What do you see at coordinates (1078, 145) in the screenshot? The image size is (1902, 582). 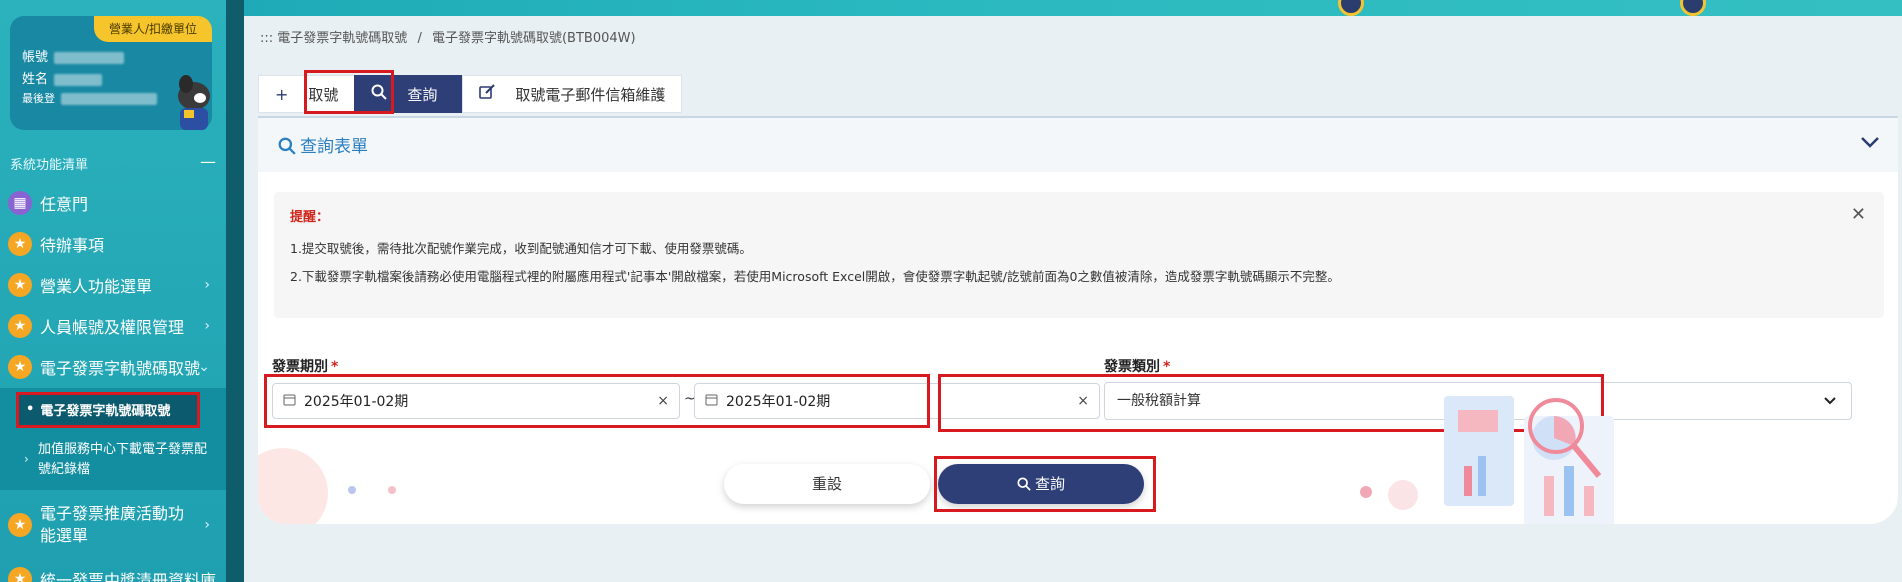 I see `card-header: 查詢表單` at bounding box center [1078, 145].